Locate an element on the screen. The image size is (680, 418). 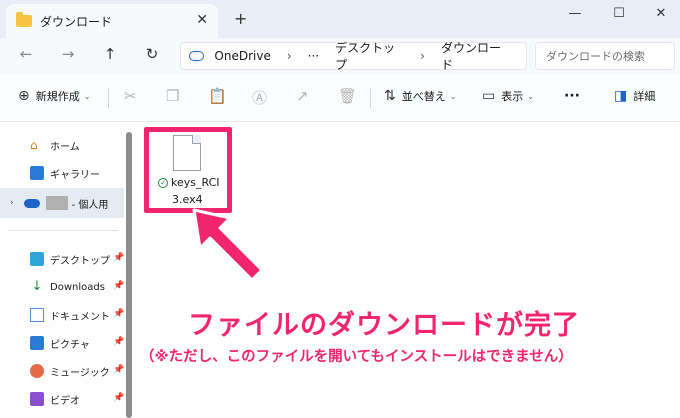
tab-close-button: ✕ is located at coordinates (202, 20).